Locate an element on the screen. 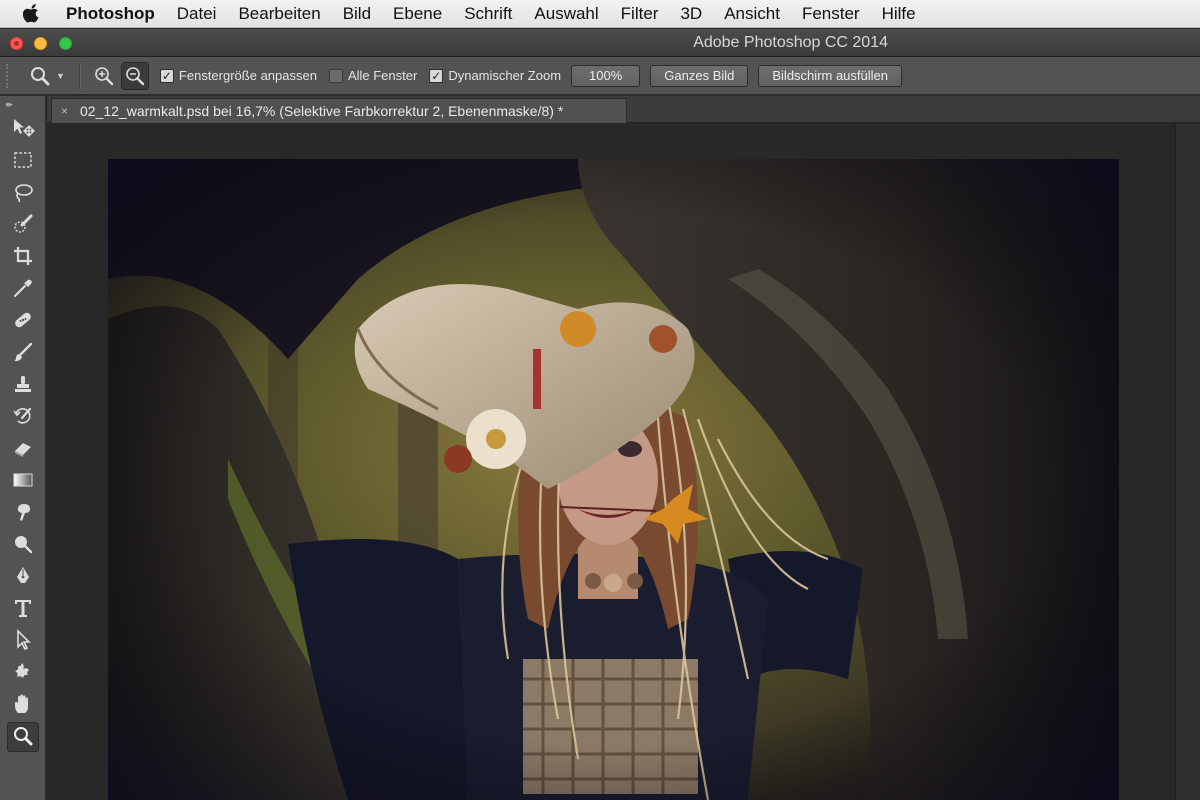 The width and height of the screenshot is (1200, 800). history-brush-icon is located at coordinates (22, 415).